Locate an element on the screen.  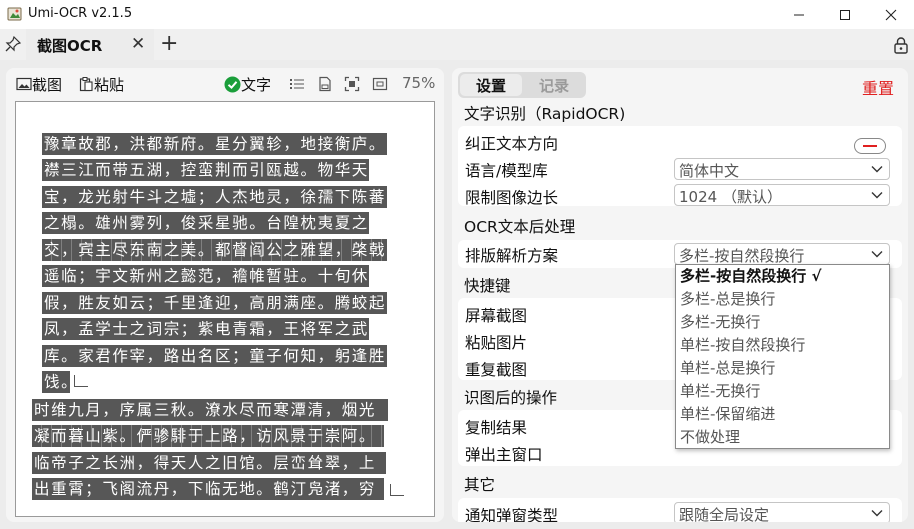
section-after-title: 识图后的操作 is located at coordinates (511, 398).